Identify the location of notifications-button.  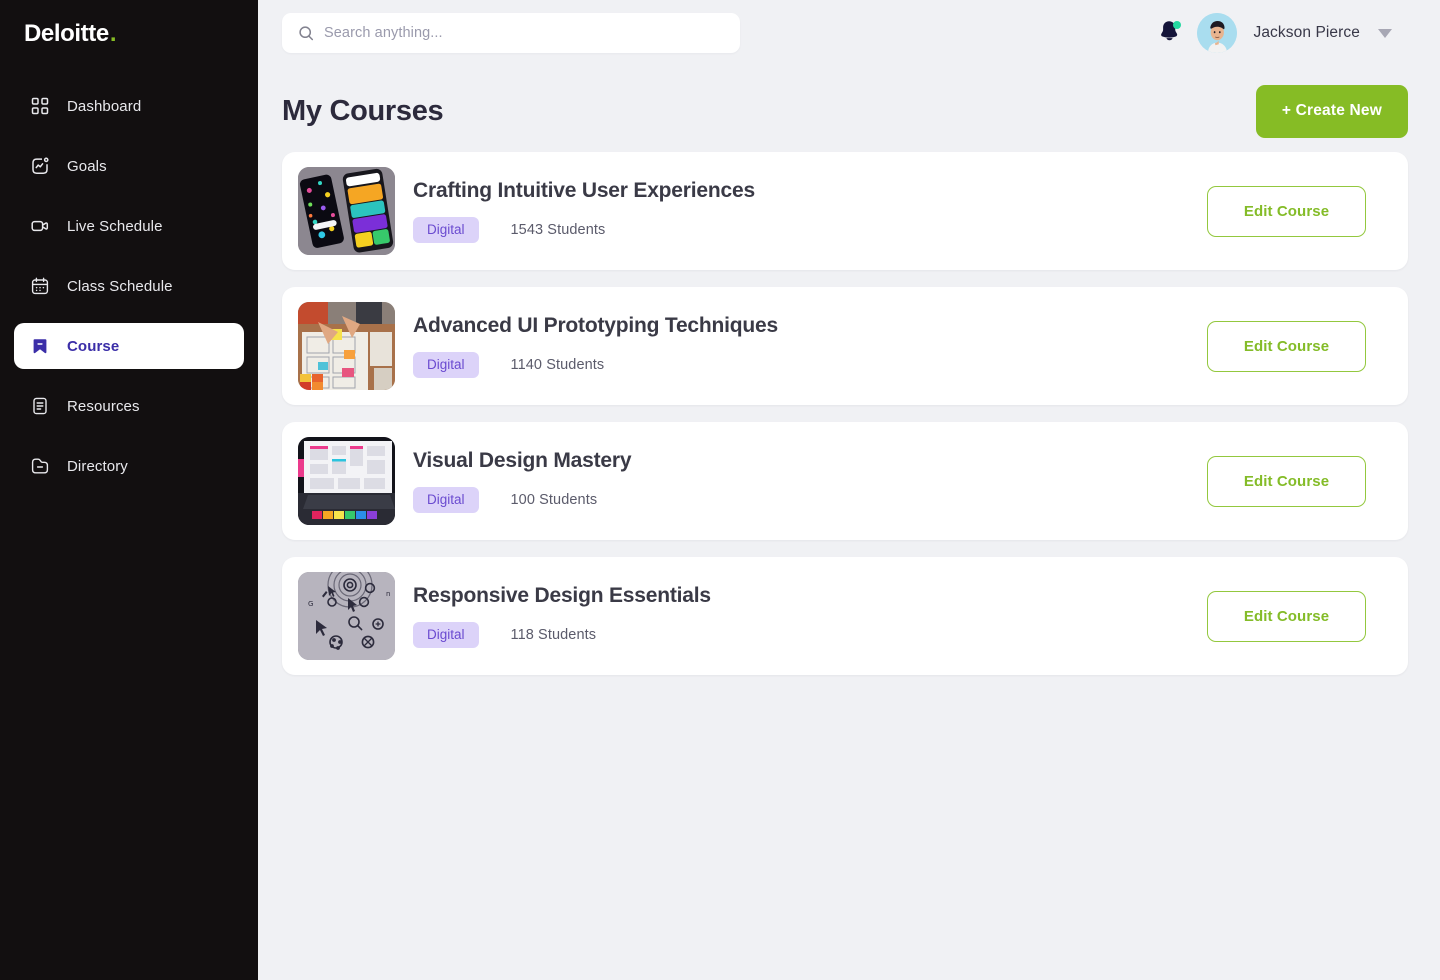
(1169, 33).